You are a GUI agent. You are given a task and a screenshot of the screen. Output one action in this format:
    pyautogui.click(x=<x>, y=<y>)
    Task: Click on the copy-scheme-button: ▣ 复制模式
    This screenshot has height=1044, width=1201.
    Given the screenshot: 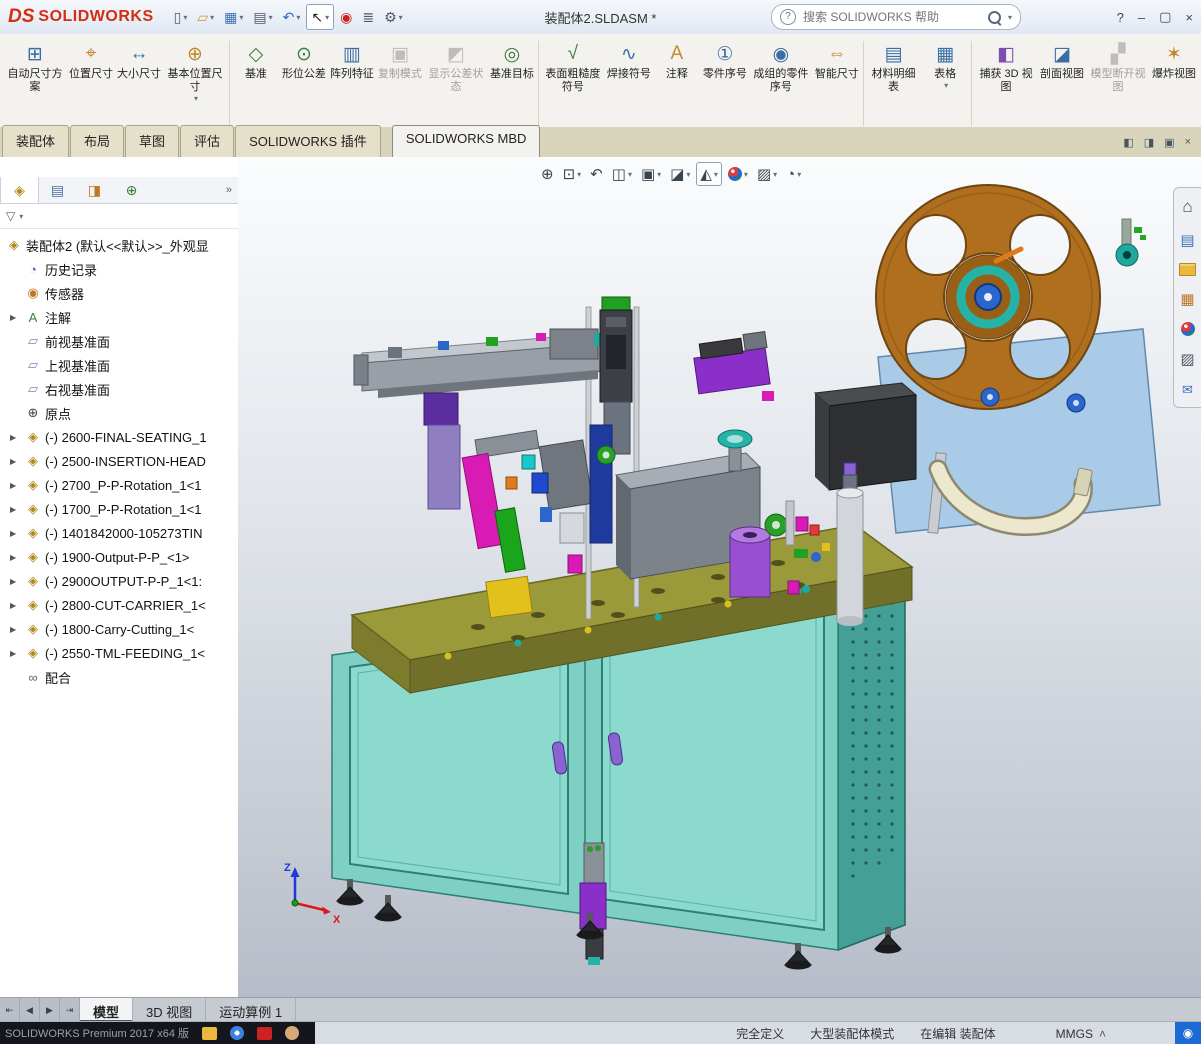 What is the action you would take?
    pyautogui.click(x=400, y=83)
    